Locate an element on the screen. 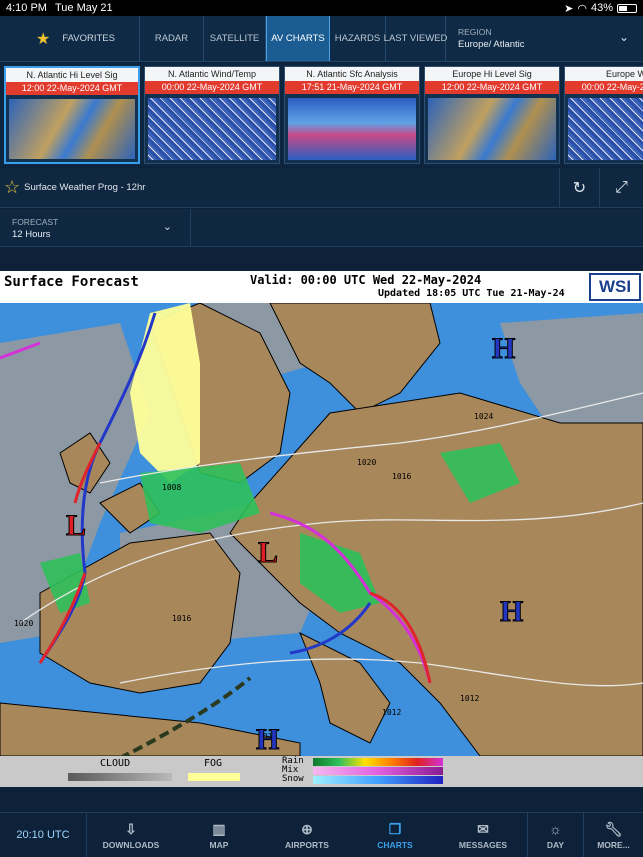 The image size is (643, 857). status-bar: 4:10 PM Tue May 21 ➤ ◠ 43% is located at coordinates (321, 8).